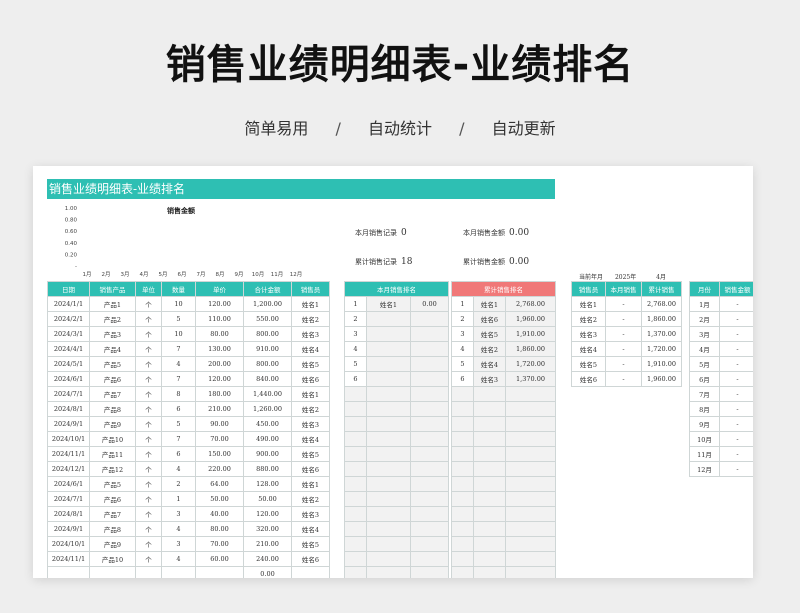  Describe the element at coordinates (588, 334) in the screenshot. I see `table-cell: 姓名3` at that location.